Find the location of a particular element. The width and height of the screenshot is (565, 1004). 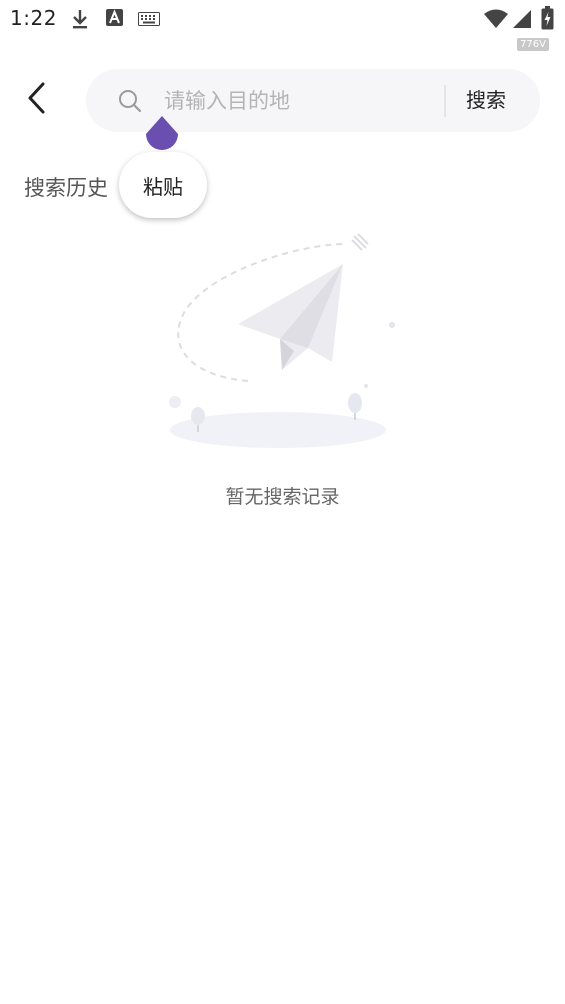

empty-state-text: 暂无搜索记录 is located at coordinates (282, 497).